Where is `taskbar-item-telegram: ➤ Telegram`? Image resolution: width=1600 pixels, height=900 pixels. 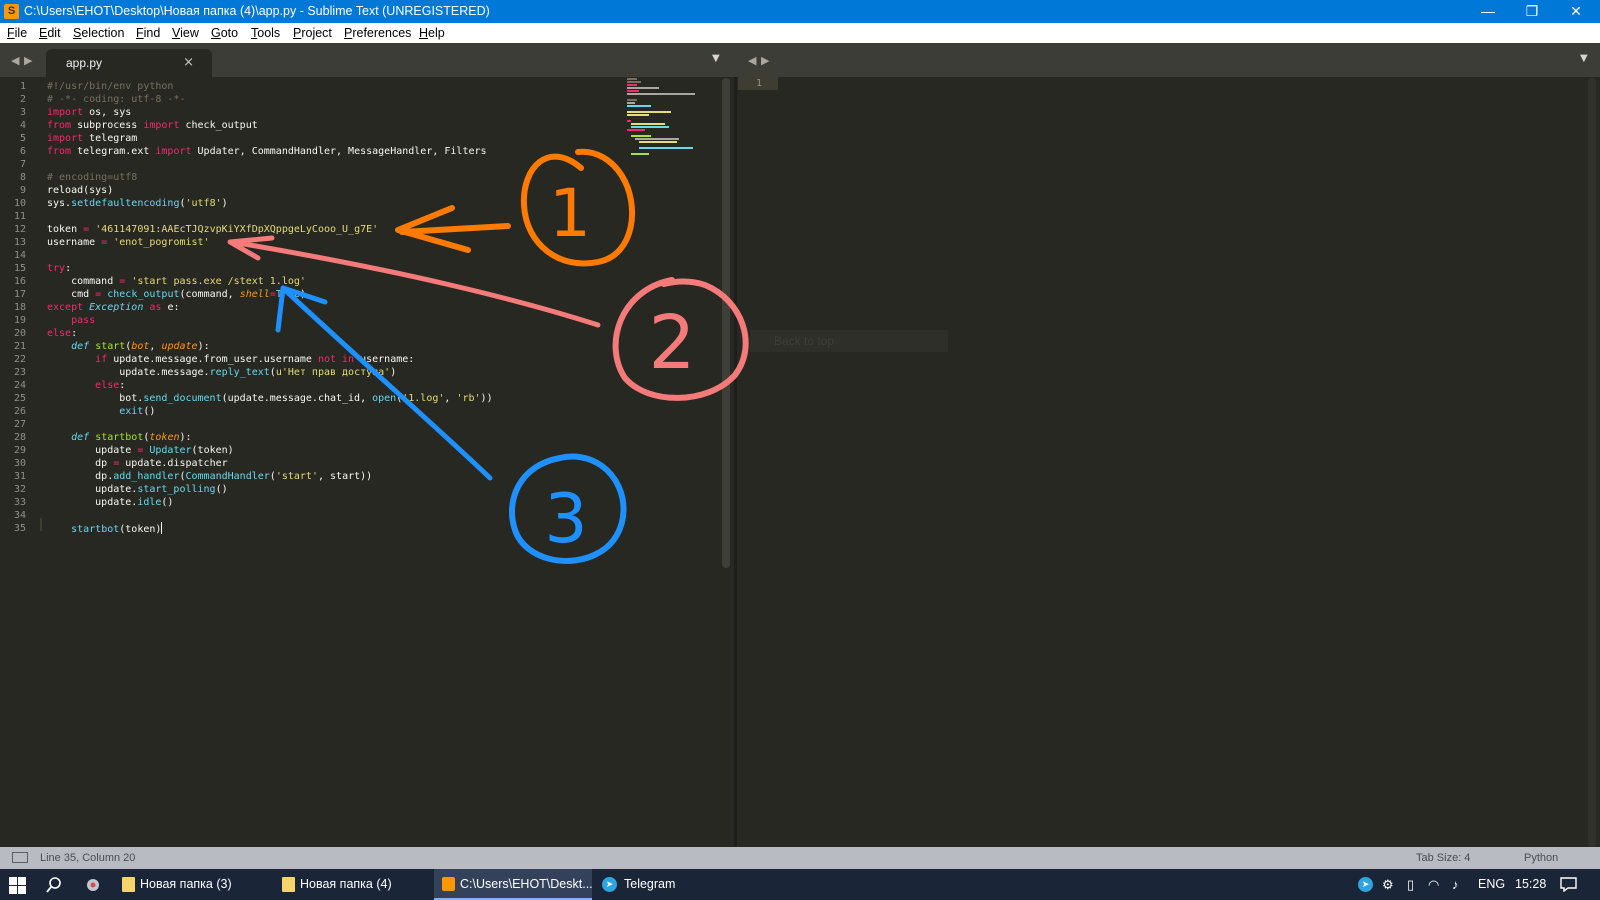
taskbar-item-telegram: ➤ Telegram is located at coordinates (673, 884).